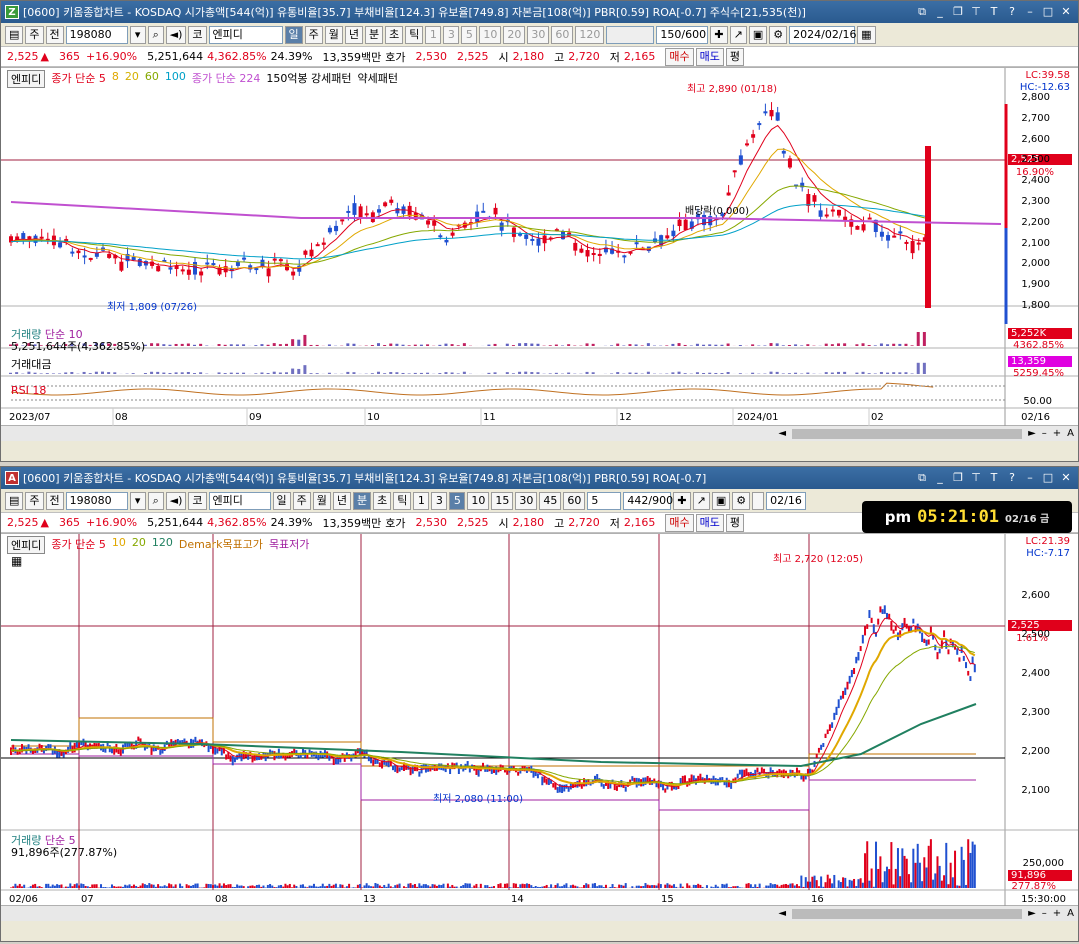 This screenshot has height=944, width=1079. What do you see at coordinates (394, 34) in the screenshot?
I see `period-second-tab: 초` at bounding box center [394, 34].